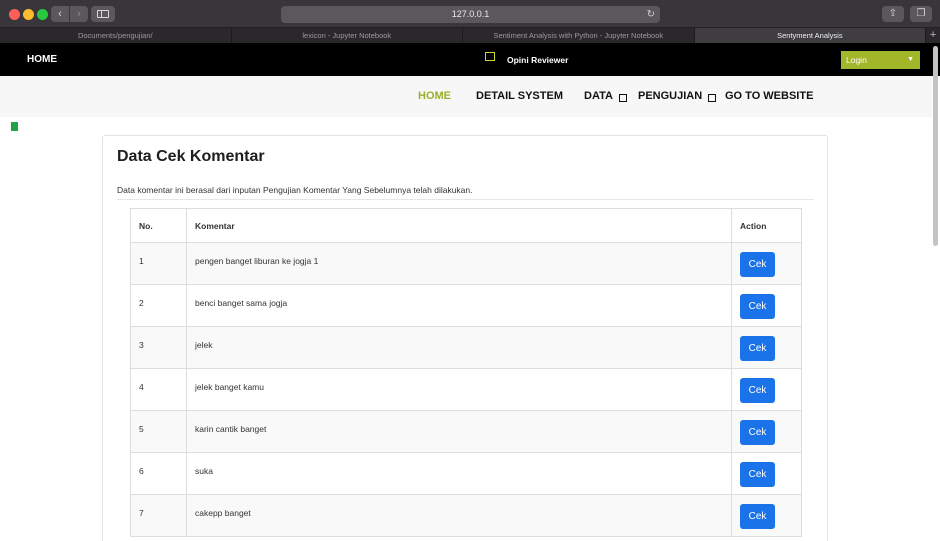 The width and height of the screenshot is (940, 541). I want to click on menu-pengujian: PENGUJIAN, so click(677, 96).